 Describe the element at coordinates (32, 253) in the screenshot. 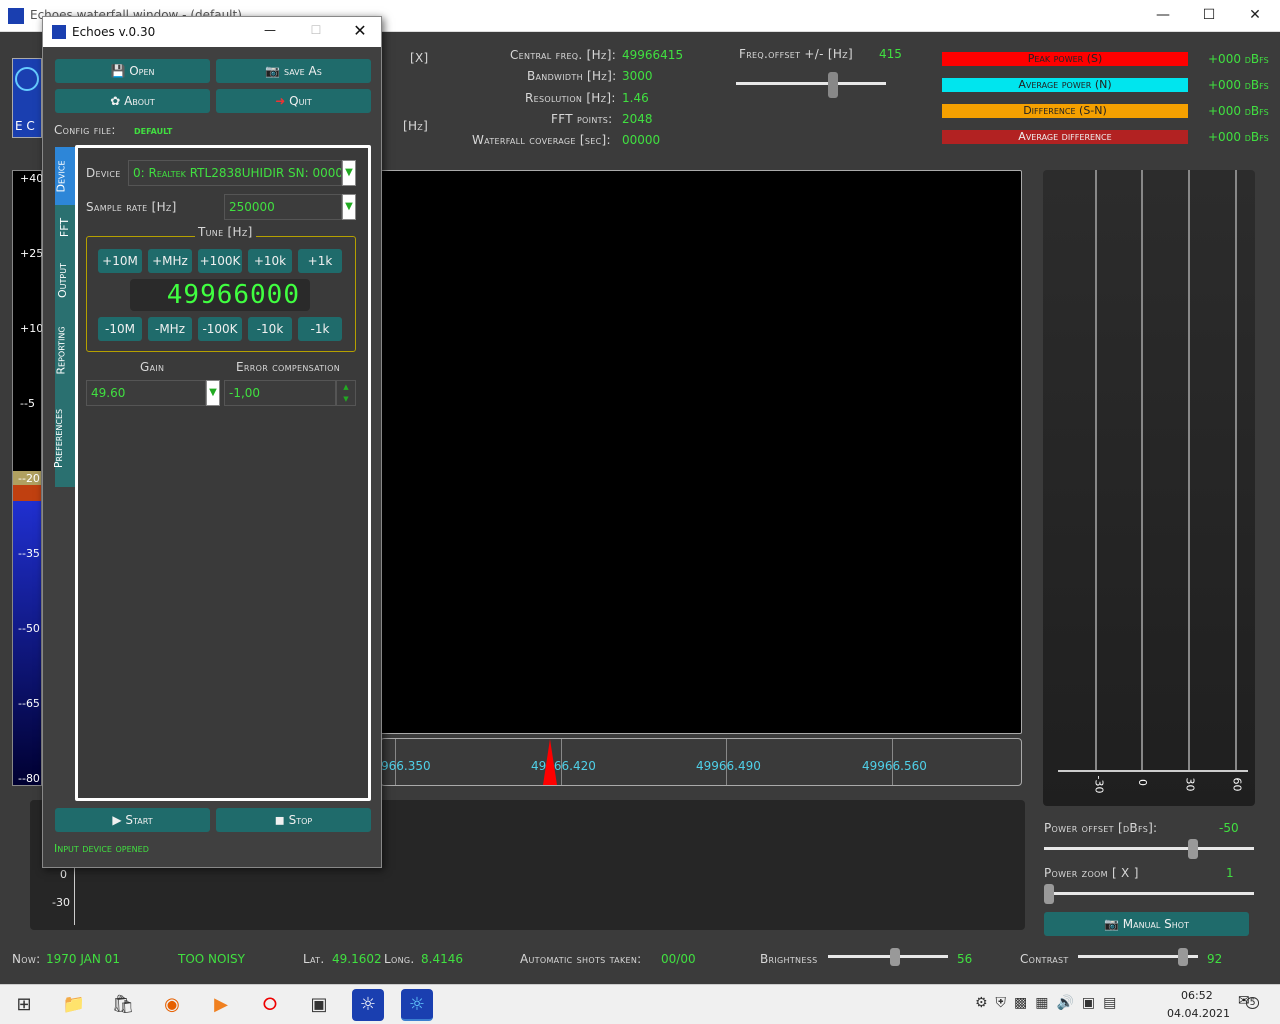

I see `legend-tick-1: +25` at that location.